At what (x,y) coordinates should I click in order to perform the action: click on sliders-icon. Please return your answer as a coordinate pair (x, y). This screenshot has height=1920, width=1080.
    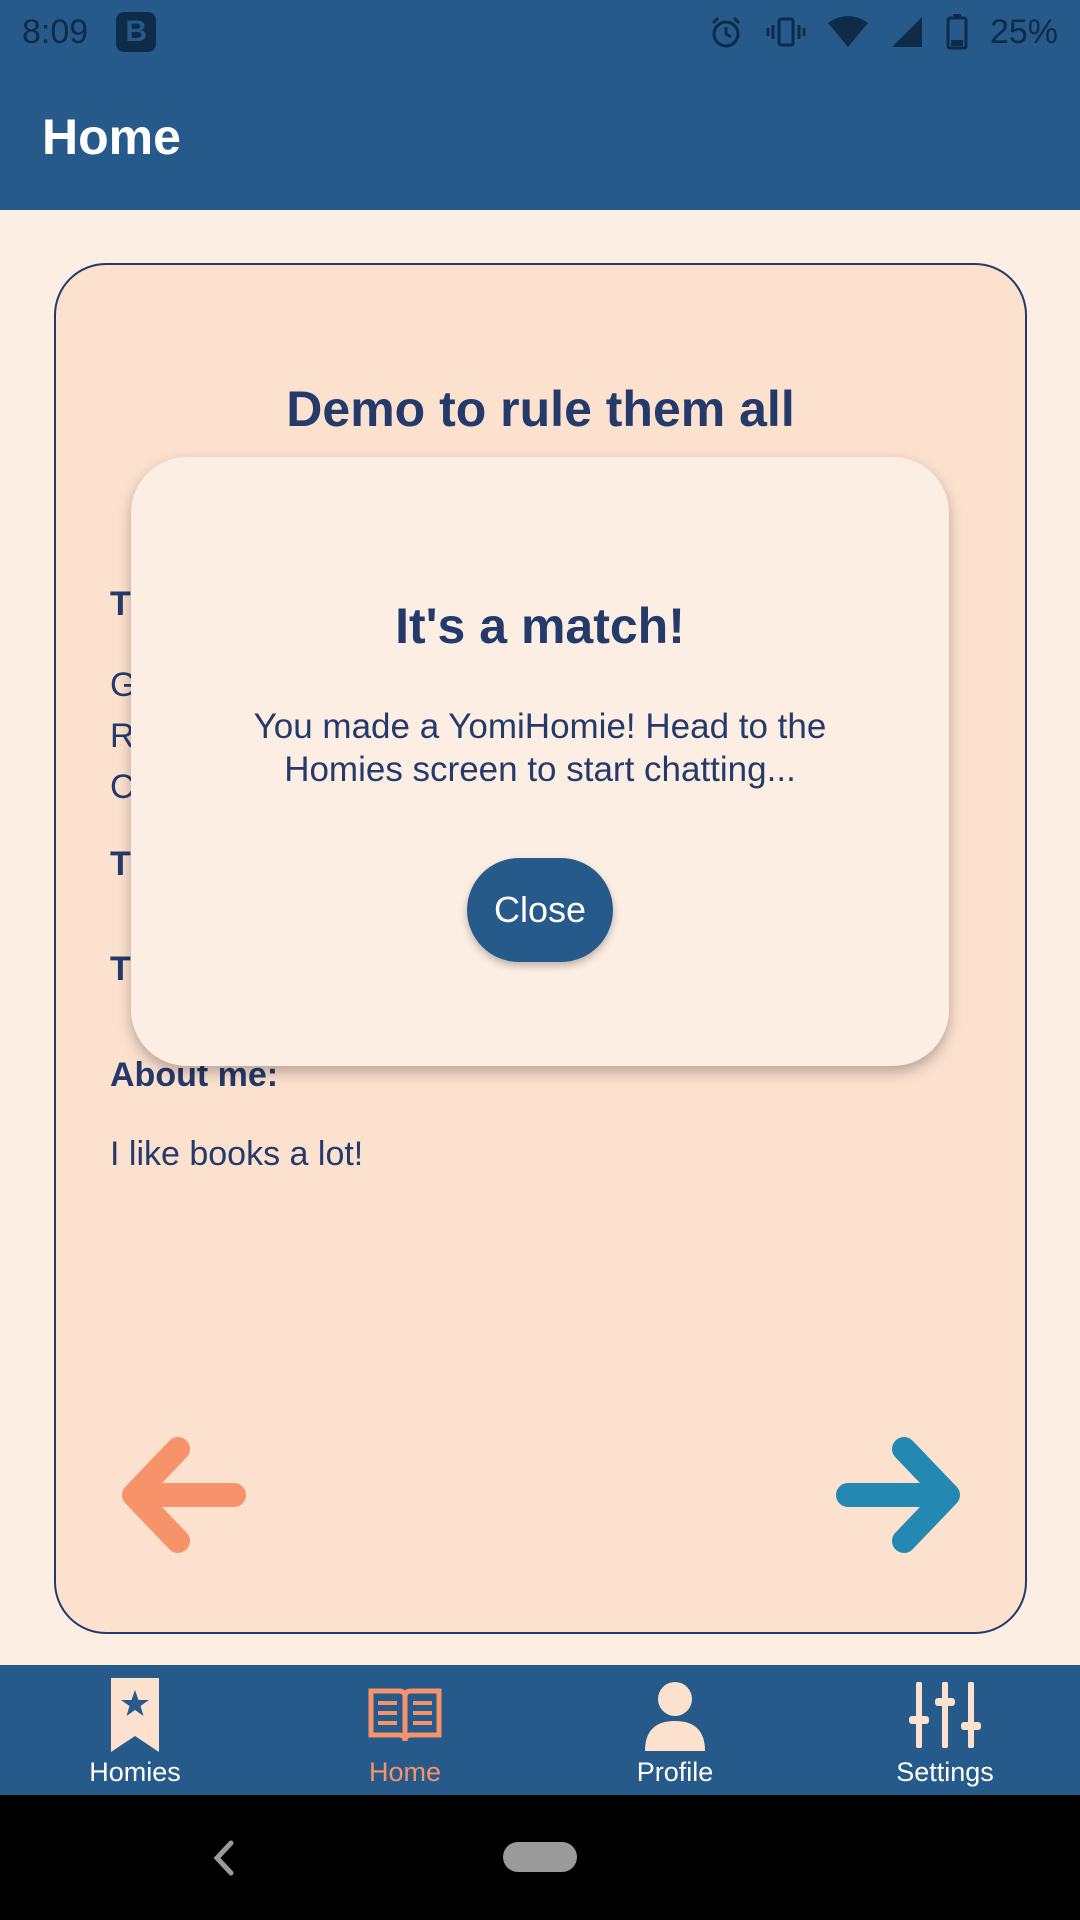
    Looking at the image, I should click on (945, 1715).